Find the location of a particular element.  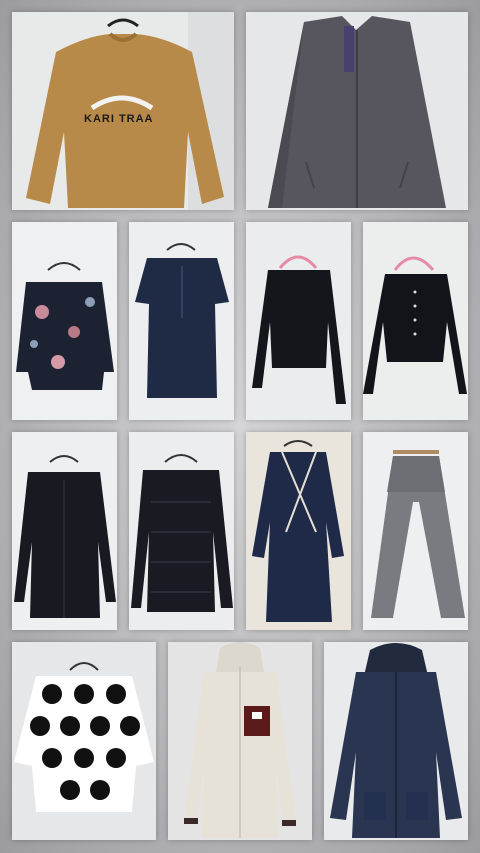

photo-lace-top-black is located at coordinates (181, 531).